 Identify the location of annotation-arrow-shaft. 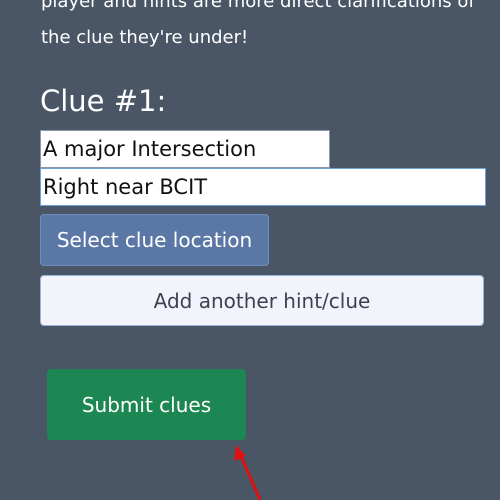
(250, 476).